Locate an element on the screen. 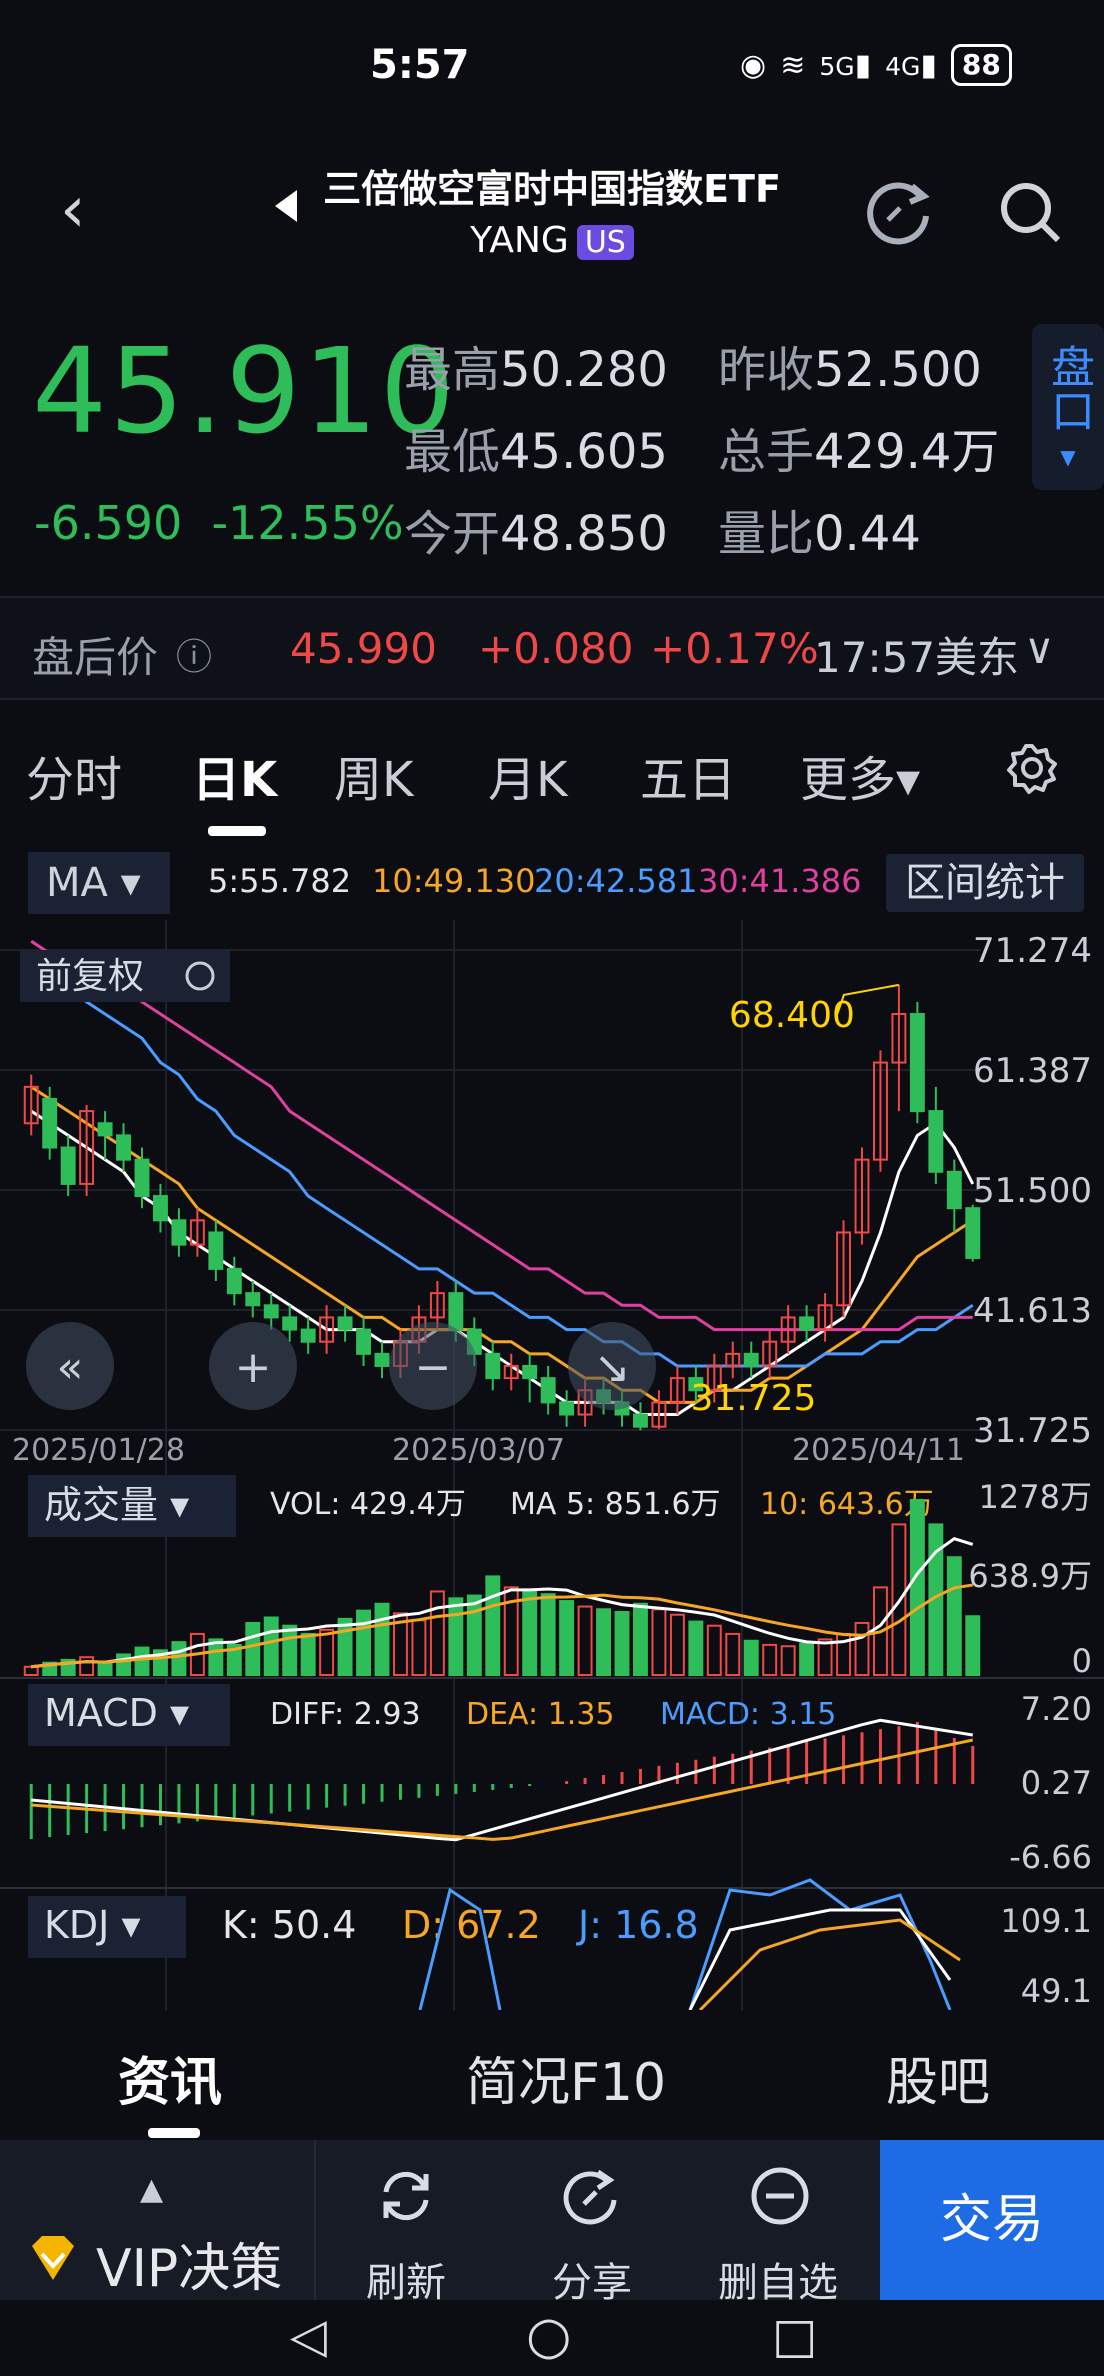 The height and width of the screenshot is (2376, 1104). trade-button: 交易 is located at coordinates (992, 2220).